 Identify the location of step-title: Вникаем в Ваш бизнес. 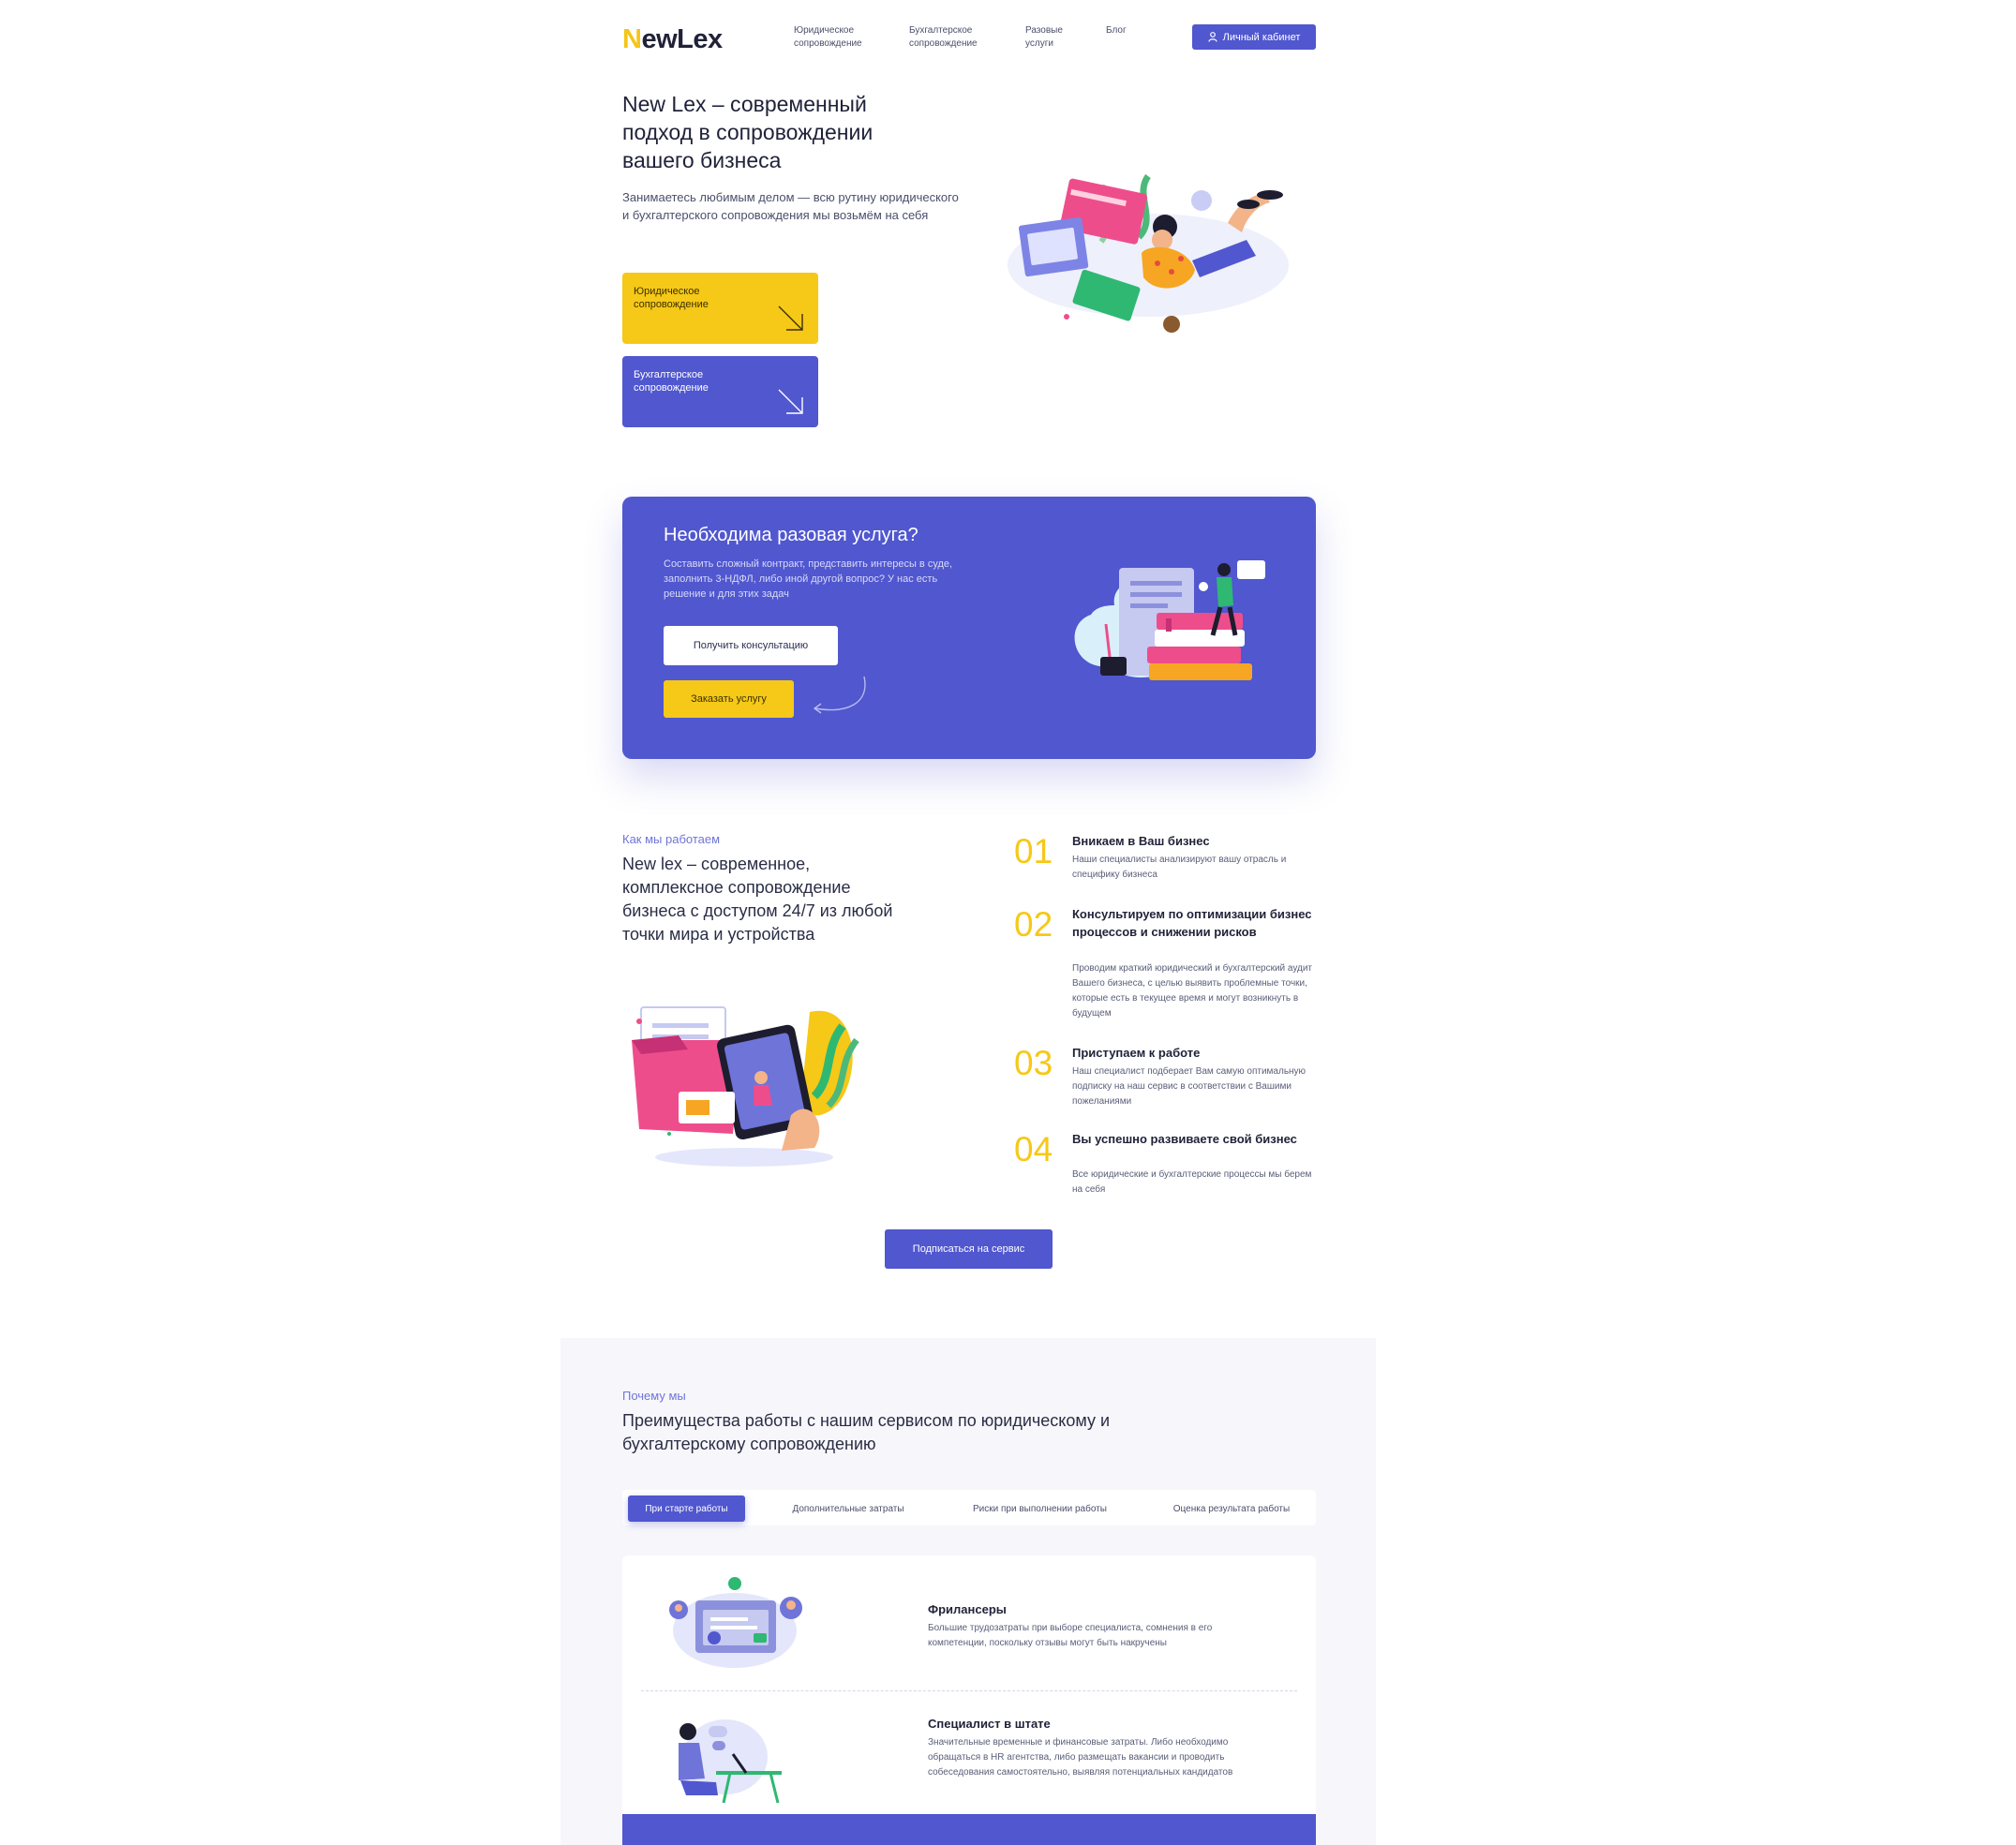
(1141, 841).